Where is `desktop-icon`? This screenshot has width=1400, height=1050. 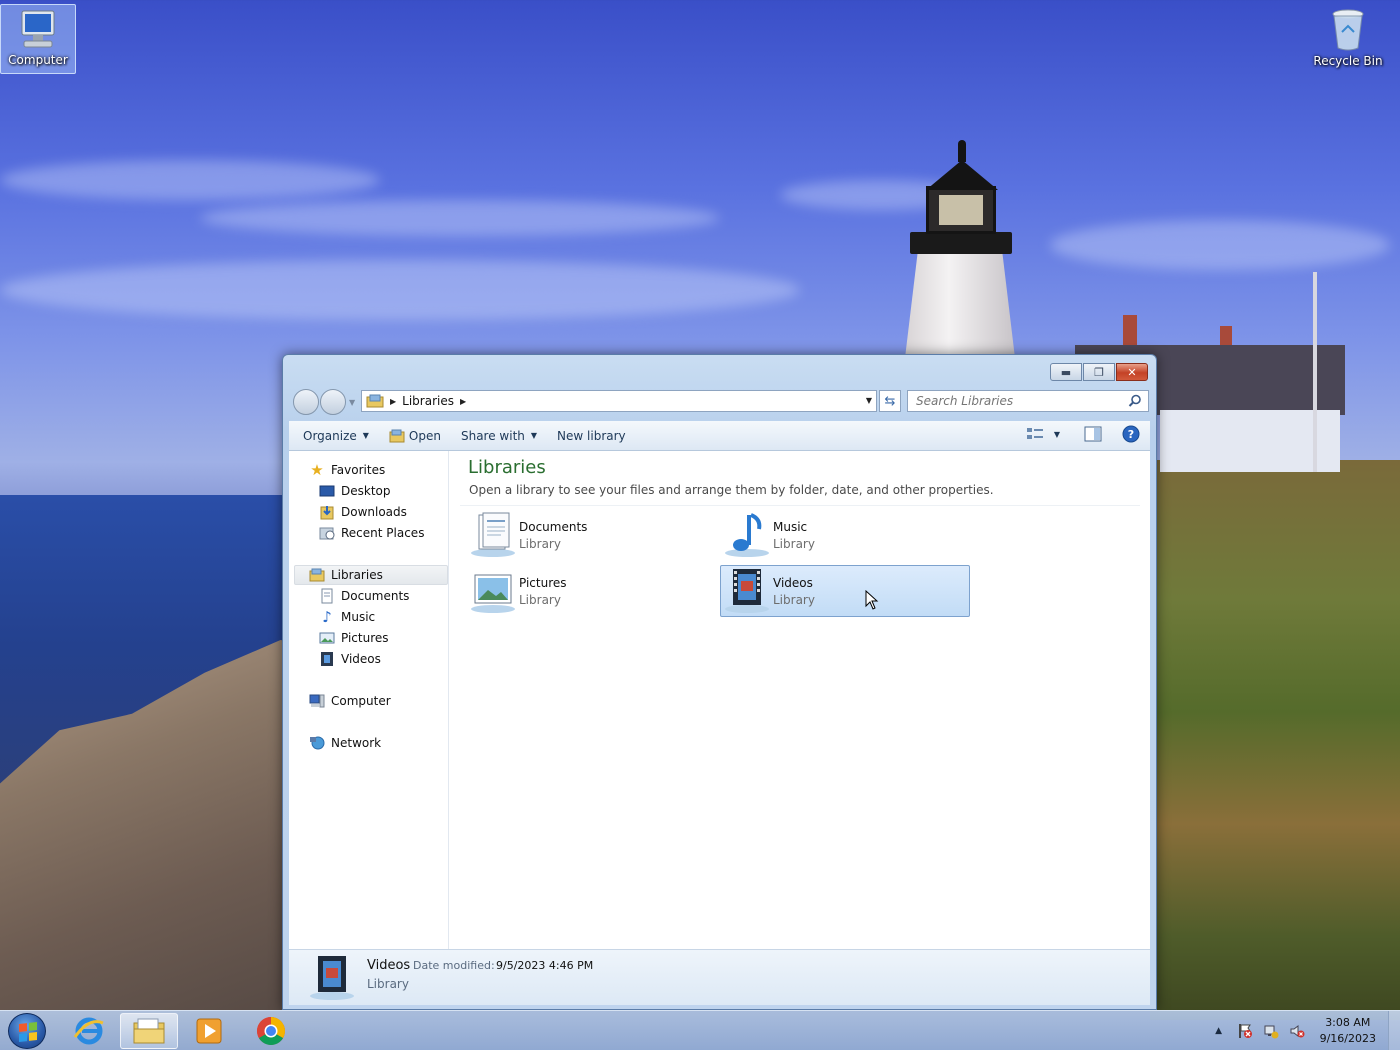
desktop-icon is located at coordinates (327, 491).